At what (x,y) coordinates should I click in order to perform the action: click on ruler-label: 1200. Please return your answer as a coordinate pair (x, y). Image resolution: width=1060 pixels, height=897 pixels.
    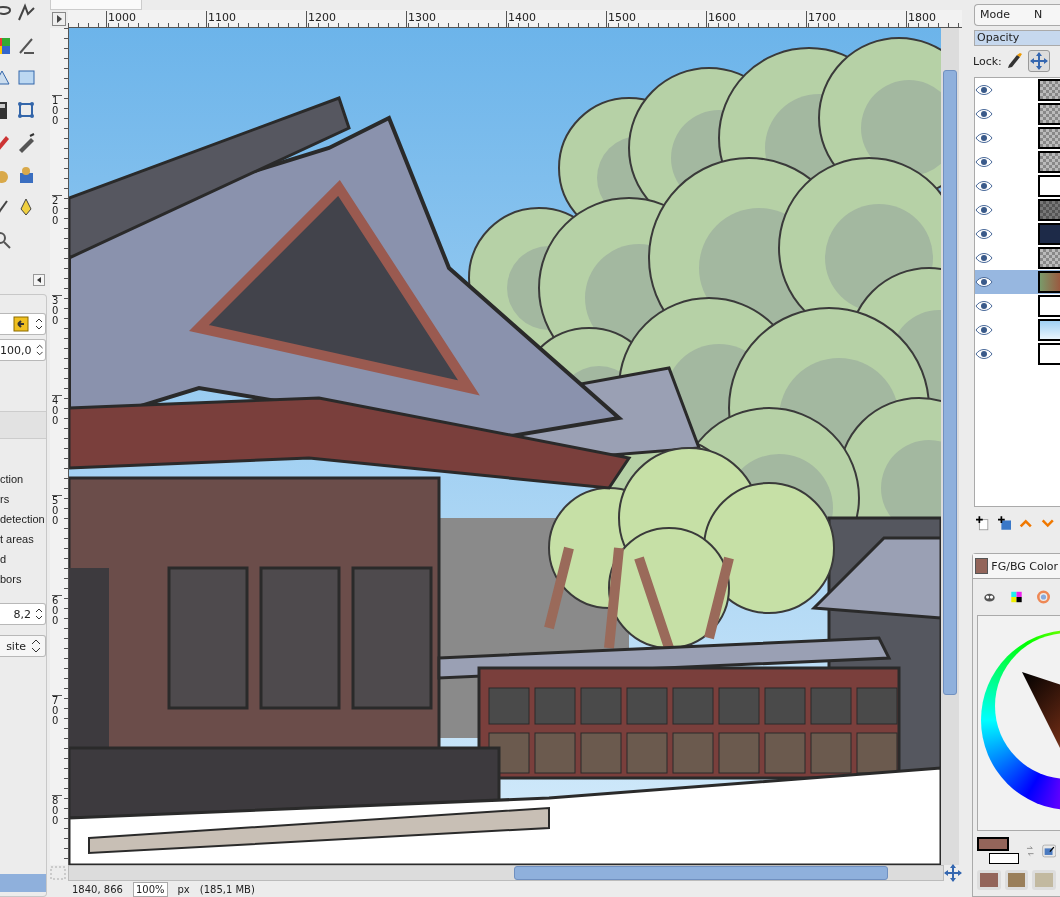
    Looking at the image, I should click on (321, 19).